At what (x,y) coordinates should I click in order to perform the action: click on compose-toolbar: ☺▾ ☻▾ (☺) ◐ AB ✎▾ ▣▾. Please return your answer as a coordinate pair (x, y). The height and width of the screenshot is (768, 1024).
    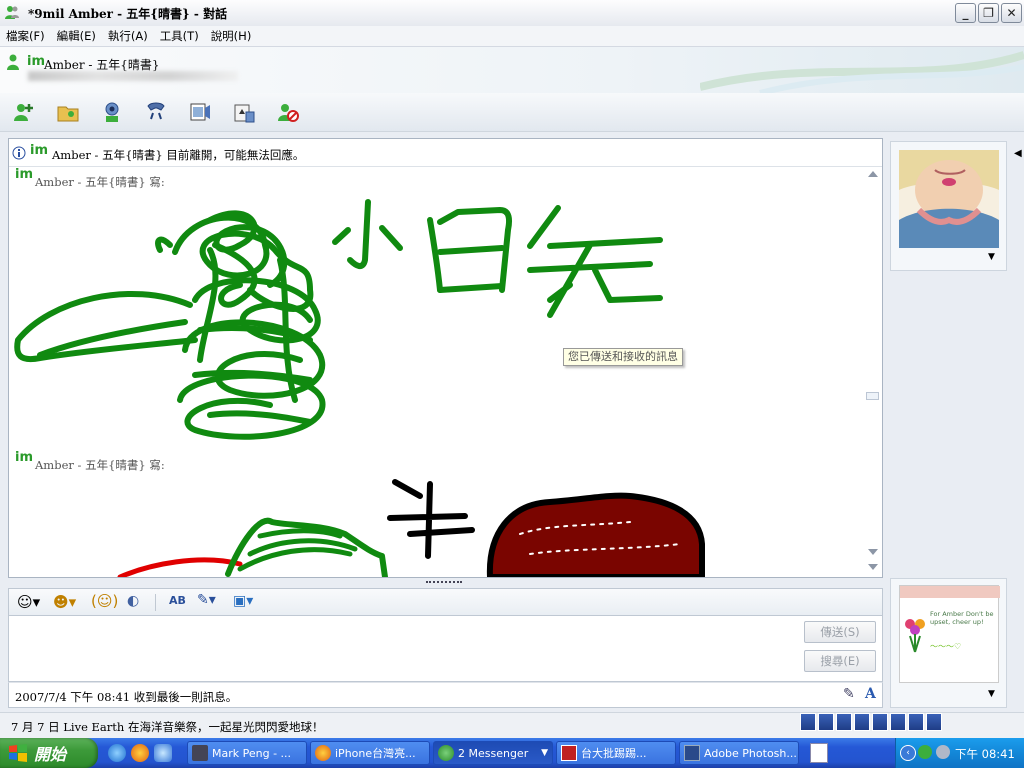
    Looking at the image, I should click on (445, 602).